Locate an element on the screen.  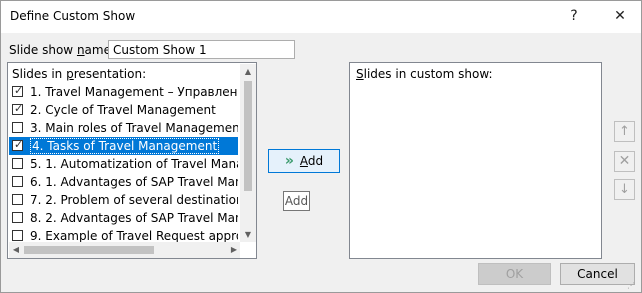
slide-item-label: 6. 1. Advantages of SAP Travel Manageme is located at coordinates (134, 182).